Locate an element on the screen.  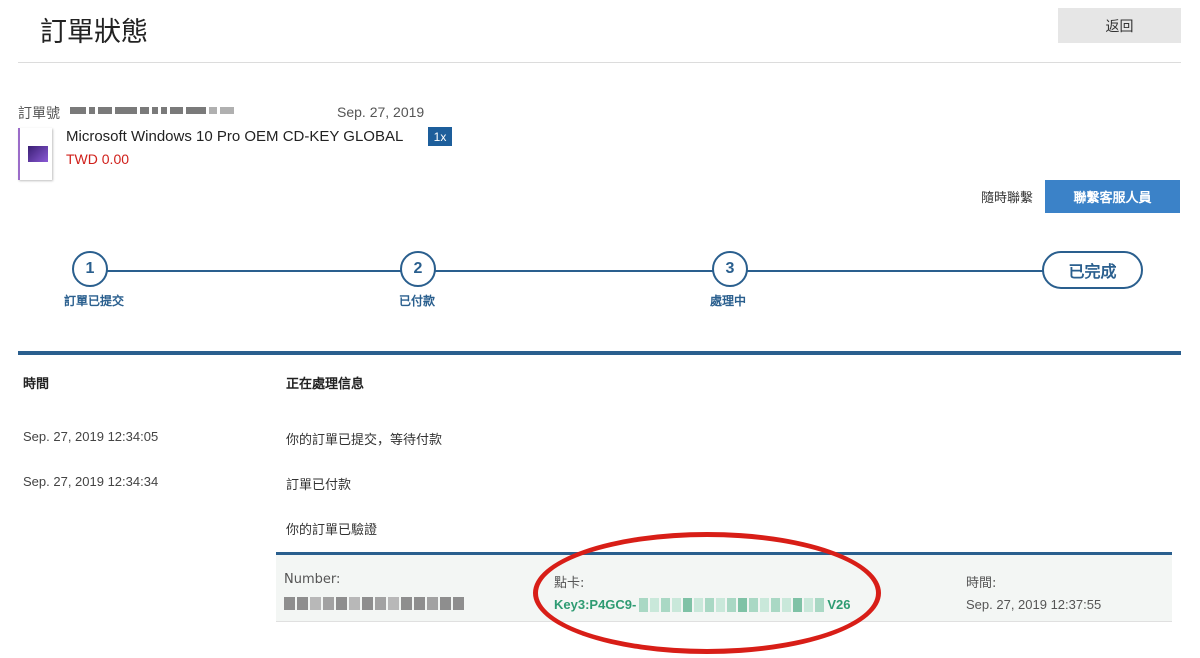
number-redacted is located at coordinates (374, 603).